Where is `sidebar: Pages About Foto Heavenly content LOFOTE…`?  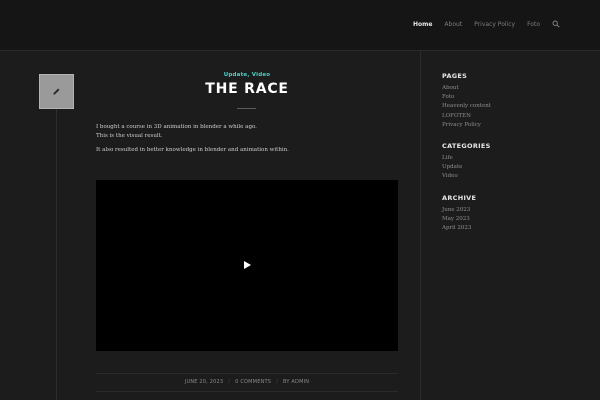 sidebar: Pages About Foto Heavenly content LOFOTE… is located at coordinates (512, 158).